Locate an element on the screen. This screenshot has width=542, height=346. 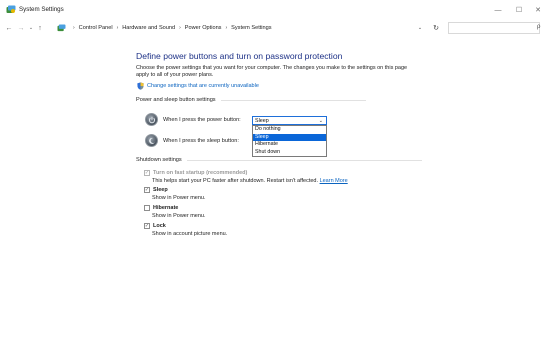
dropdown-option-hibernate: Hibernate is located at coordinates (289, 145).